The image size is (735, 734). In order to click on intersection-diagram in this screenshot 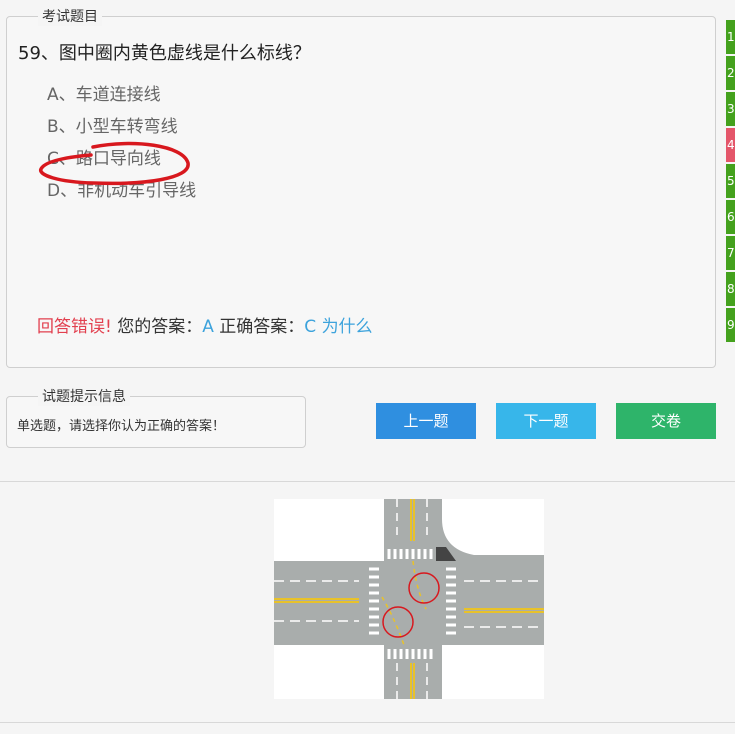, I will do `click(409, 599)`.